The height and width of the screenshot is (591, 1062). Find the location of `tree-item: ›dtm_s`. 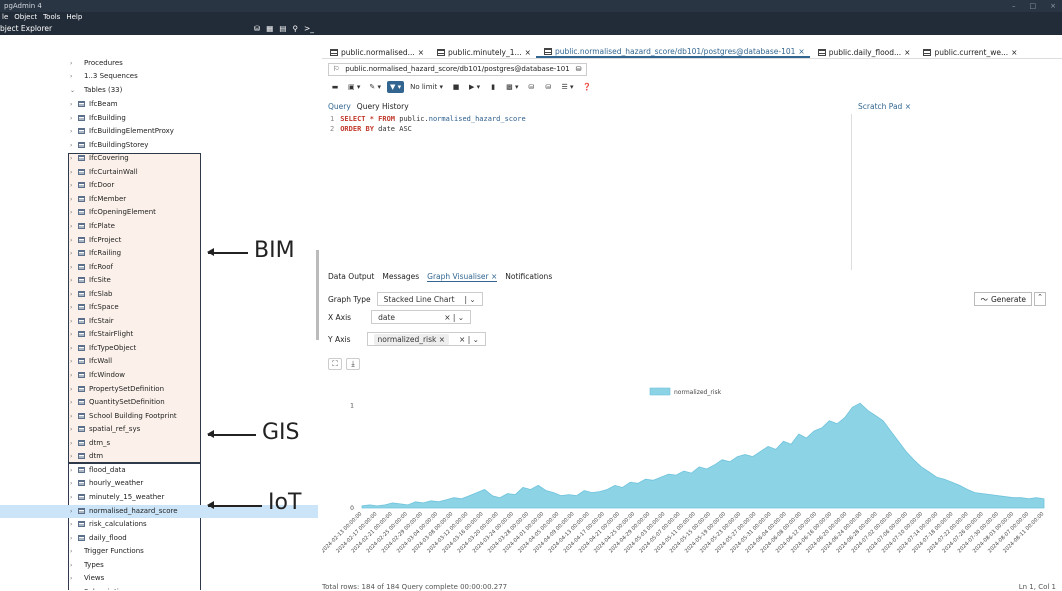

tree-item: ›dtm_s is located at coordinates (55, 443).